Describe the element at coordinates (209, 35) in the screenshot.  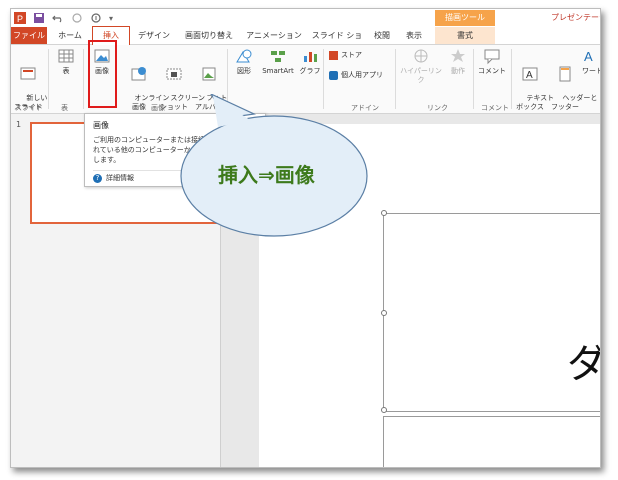
I see `tab-transitions: 画面切り替え` at that location.